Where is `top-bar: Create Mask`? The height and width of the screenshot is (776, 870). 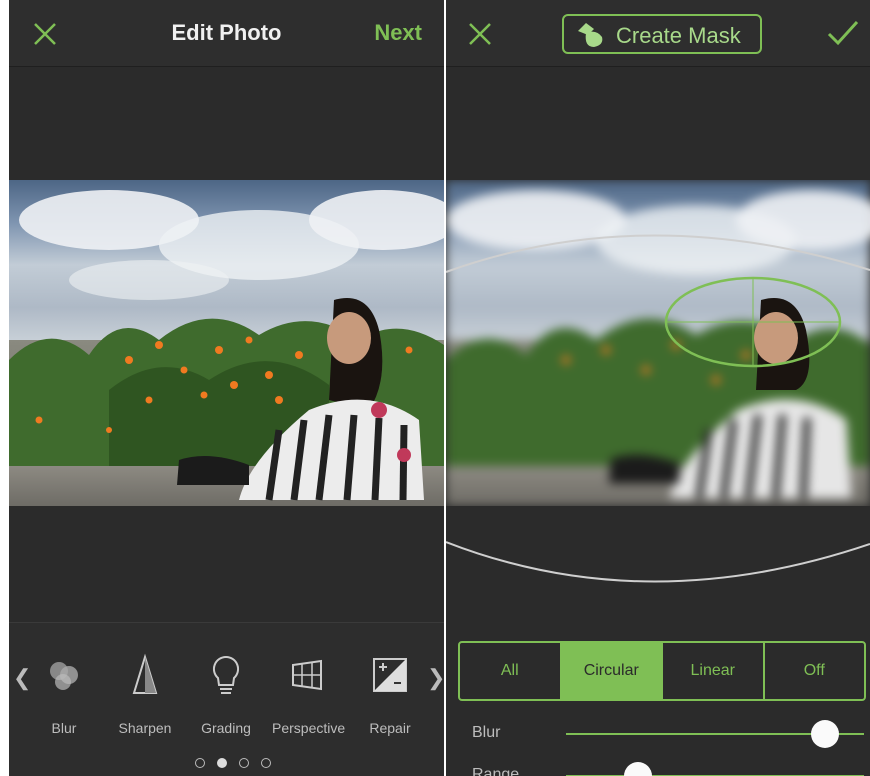 top-bar: Create Mask is located at coordinates (658, 33).